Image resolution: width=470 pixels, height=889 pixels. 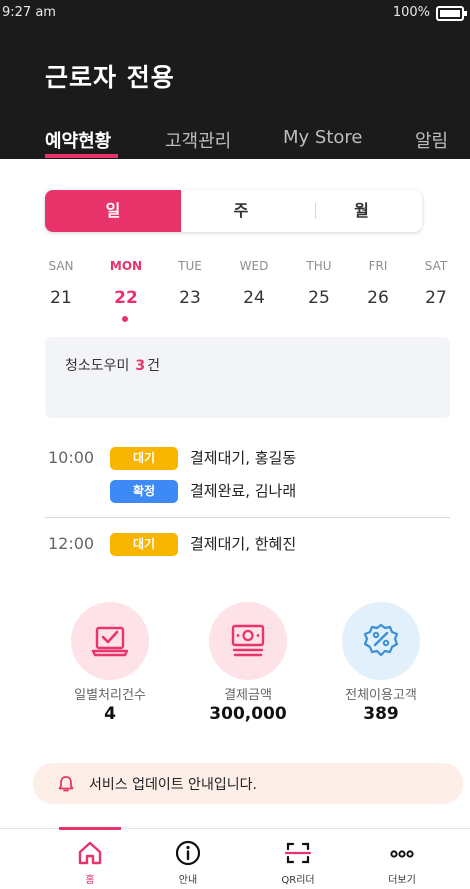 I want to click on bottom-navigation: 홈 안내 QR리더 더보기, so click(x=235, y=858).